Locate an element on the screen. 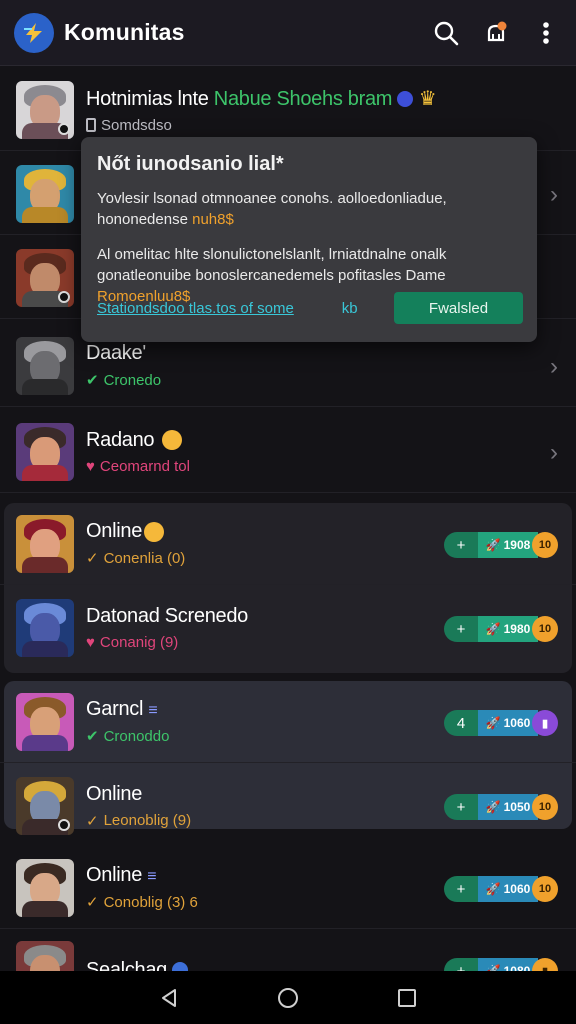 This screenshot has width=576, height=1024. reward-pill: 4 🚀 1060 ▮ is located at coordinates (501, 723).